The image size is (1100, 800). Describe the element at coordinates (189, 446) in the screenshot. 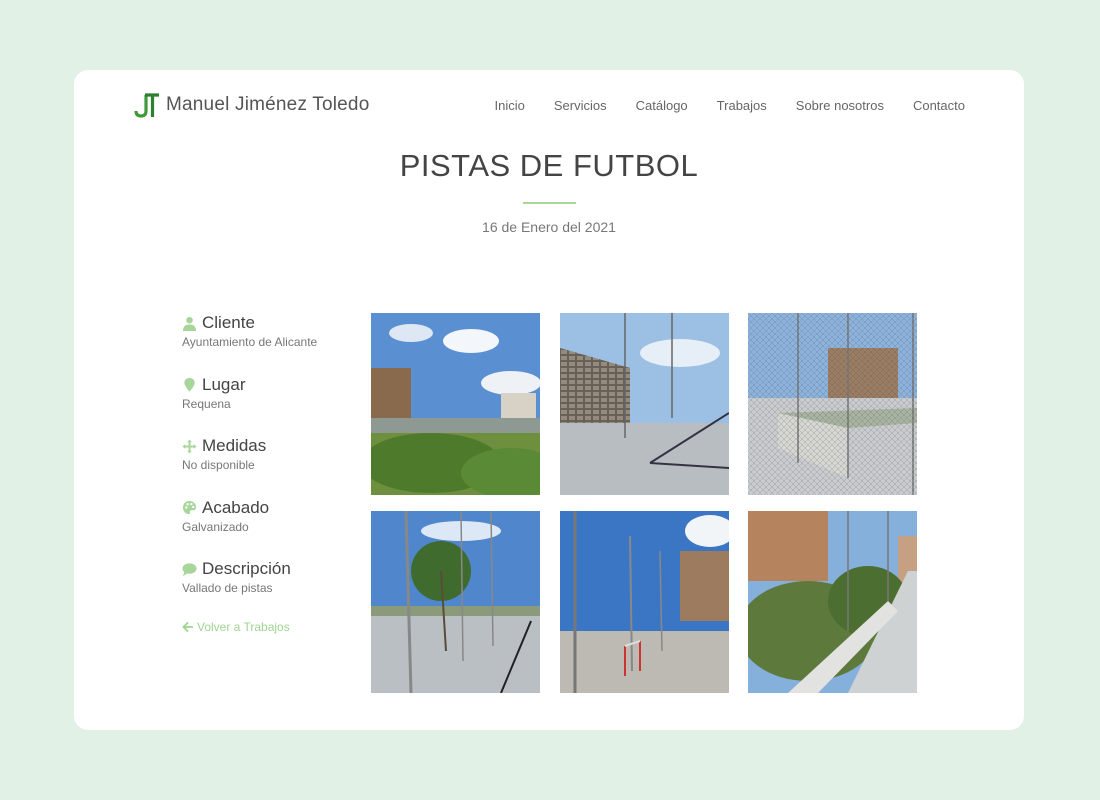

I see `arrows-move-icon` at that location.